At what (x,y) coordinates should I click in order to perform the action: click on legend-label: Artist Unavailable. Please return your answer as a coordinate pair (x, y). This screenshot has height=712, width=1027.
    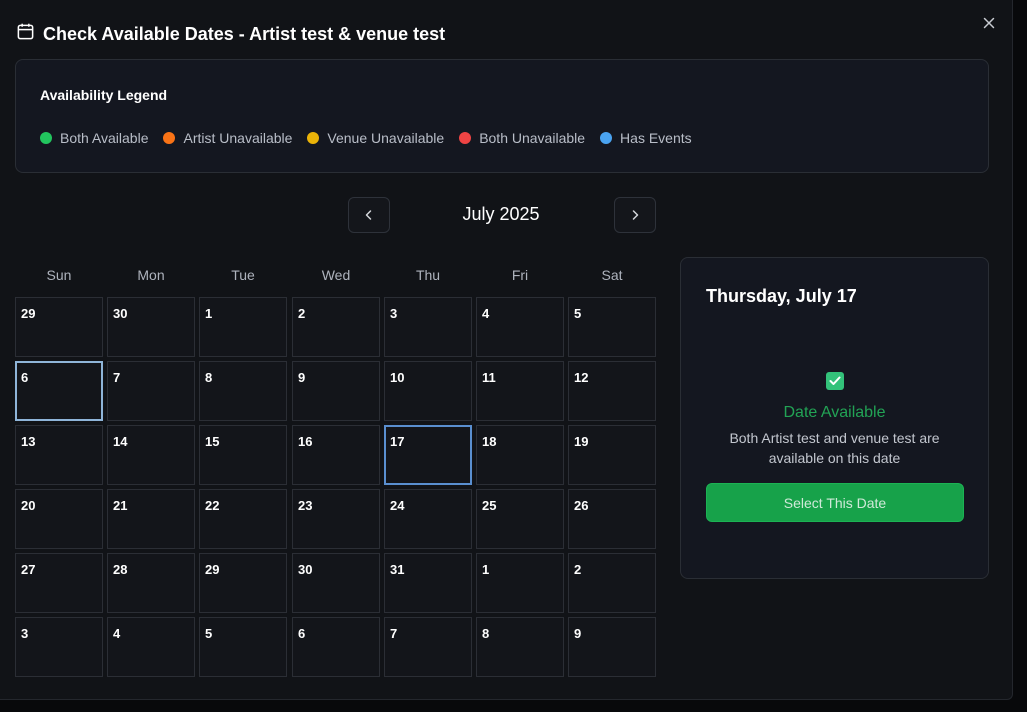
    Looking at the image, I should click on (238, 138).